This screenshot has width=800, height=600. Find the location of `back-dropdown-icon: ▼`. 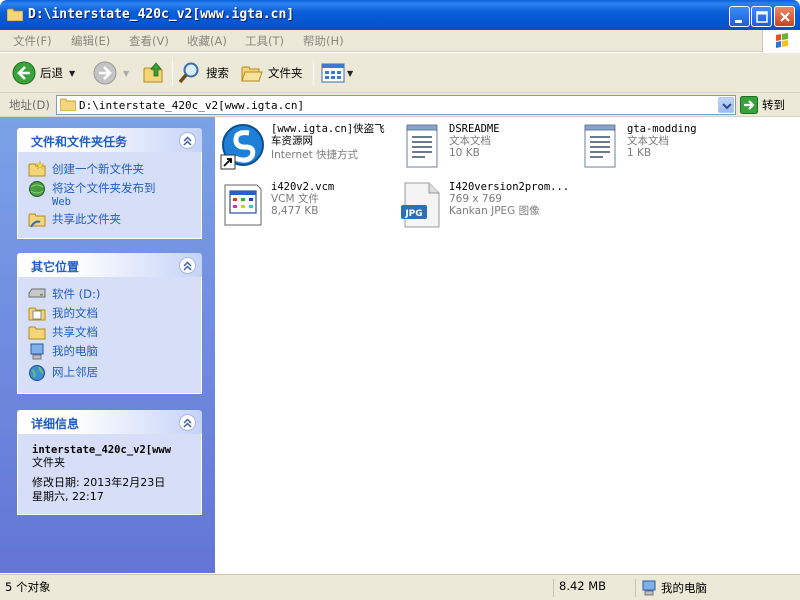

back-dropdown-icon: ▼ is located at coordinates (72, 73).